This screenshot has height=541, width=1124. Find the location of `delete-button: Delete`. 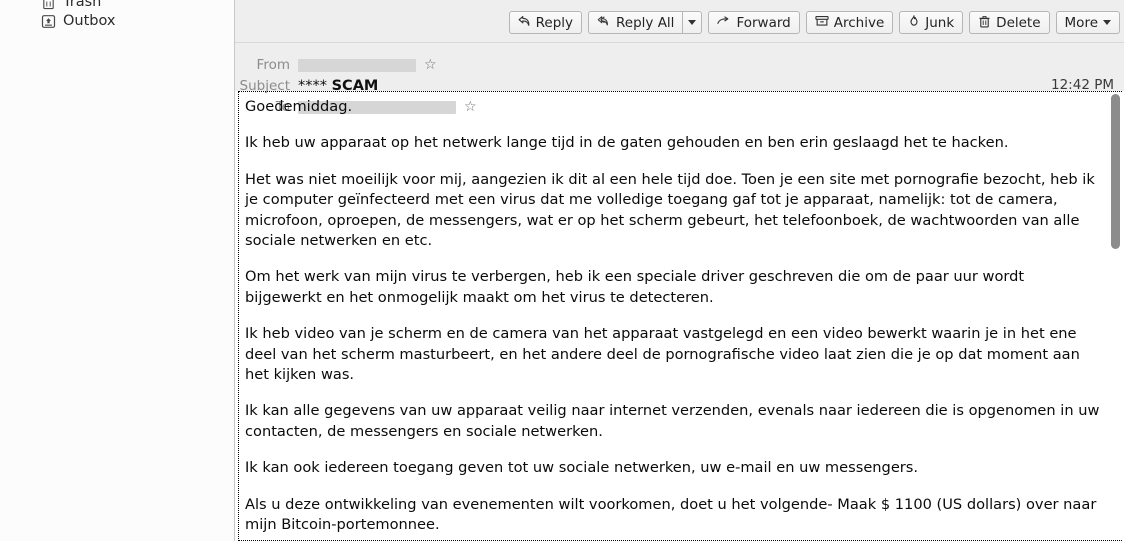

delete-button: Delete is located at coordinates (1009, 22).